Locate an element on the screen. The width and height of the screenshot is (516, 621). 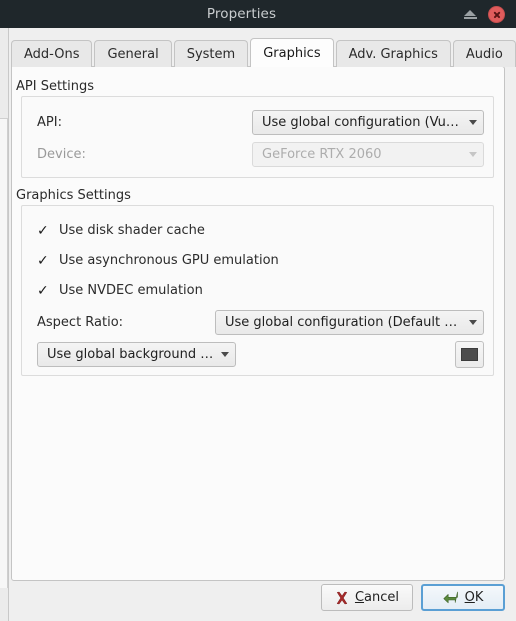
checkbox-label: Use disk shader cache is located at coordinates (132, 230).